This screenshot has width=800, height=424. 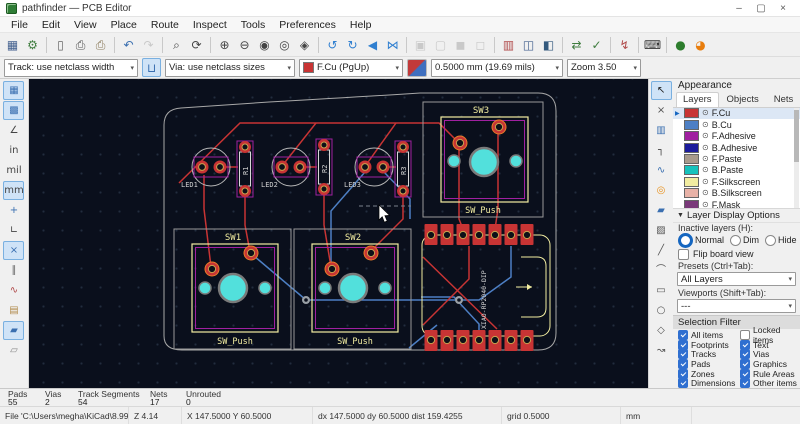 I want to click on page-settings-button: ▯, so click(x=60, y=44).